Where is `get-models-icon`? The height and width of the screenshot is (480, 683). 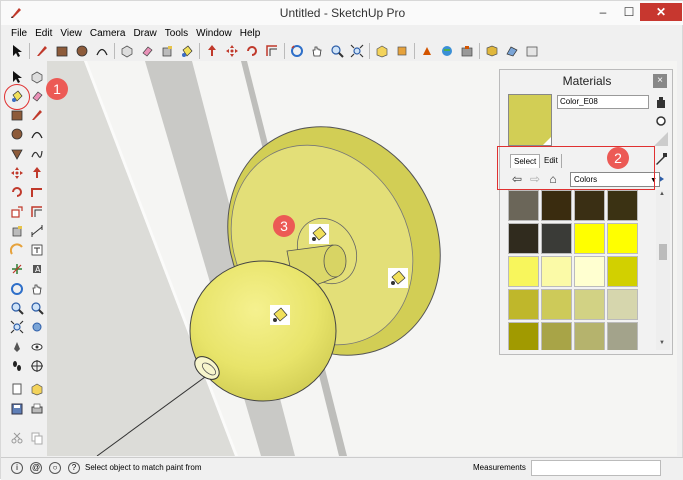
get-models-icon is located at coordinates (37, 389).